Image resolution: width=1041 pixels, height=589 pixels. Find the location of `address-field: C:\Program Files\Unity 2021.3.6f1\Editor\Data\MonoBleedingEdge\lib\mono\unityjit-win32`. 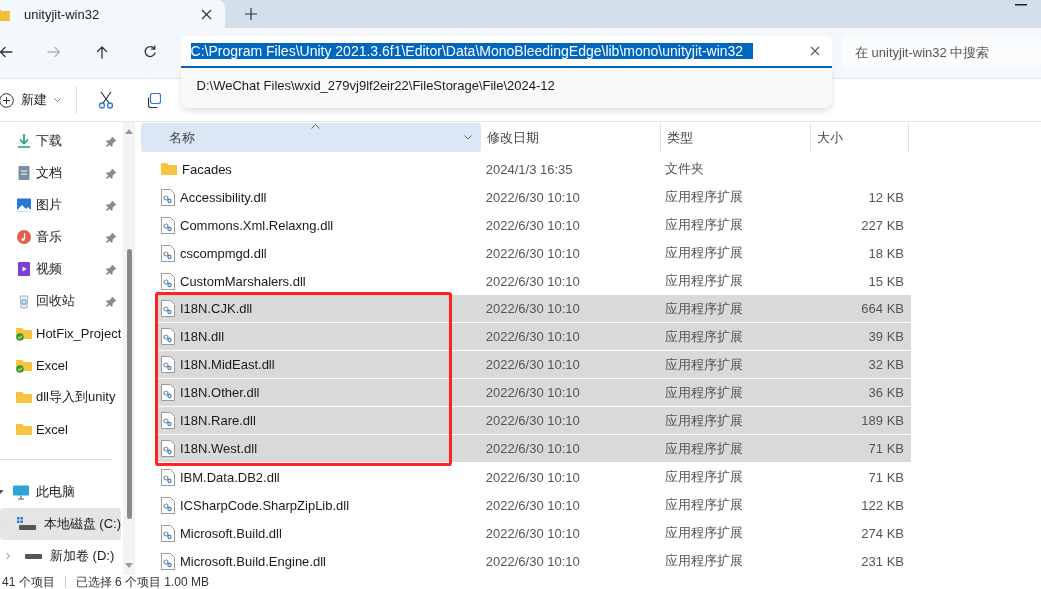

address-field: C:\Program Files\Unity 2021.3.6f1\Editor\Data\MonoBleedingEdge\lib\mono\unityjit-win32 is located at coordinates (506, 52).